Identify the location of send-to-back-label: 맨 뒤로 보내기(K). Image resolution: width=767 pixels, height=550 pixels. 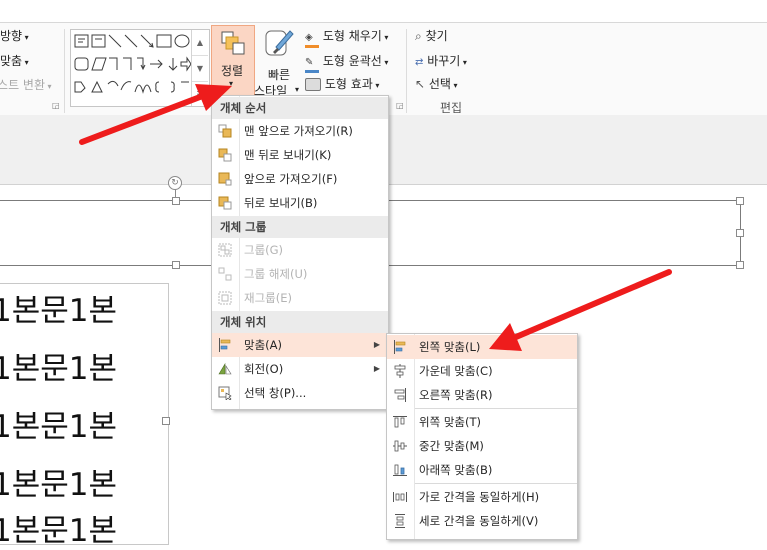
(288, 155).